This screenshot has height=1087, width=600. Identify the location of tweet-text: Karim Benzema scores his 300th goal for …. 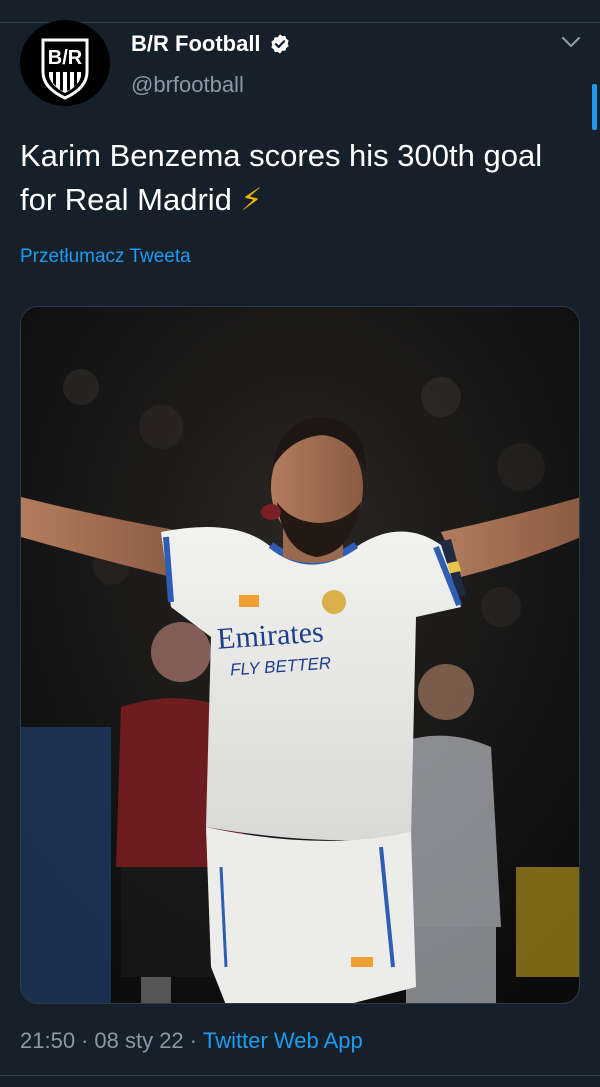
(300, 178).